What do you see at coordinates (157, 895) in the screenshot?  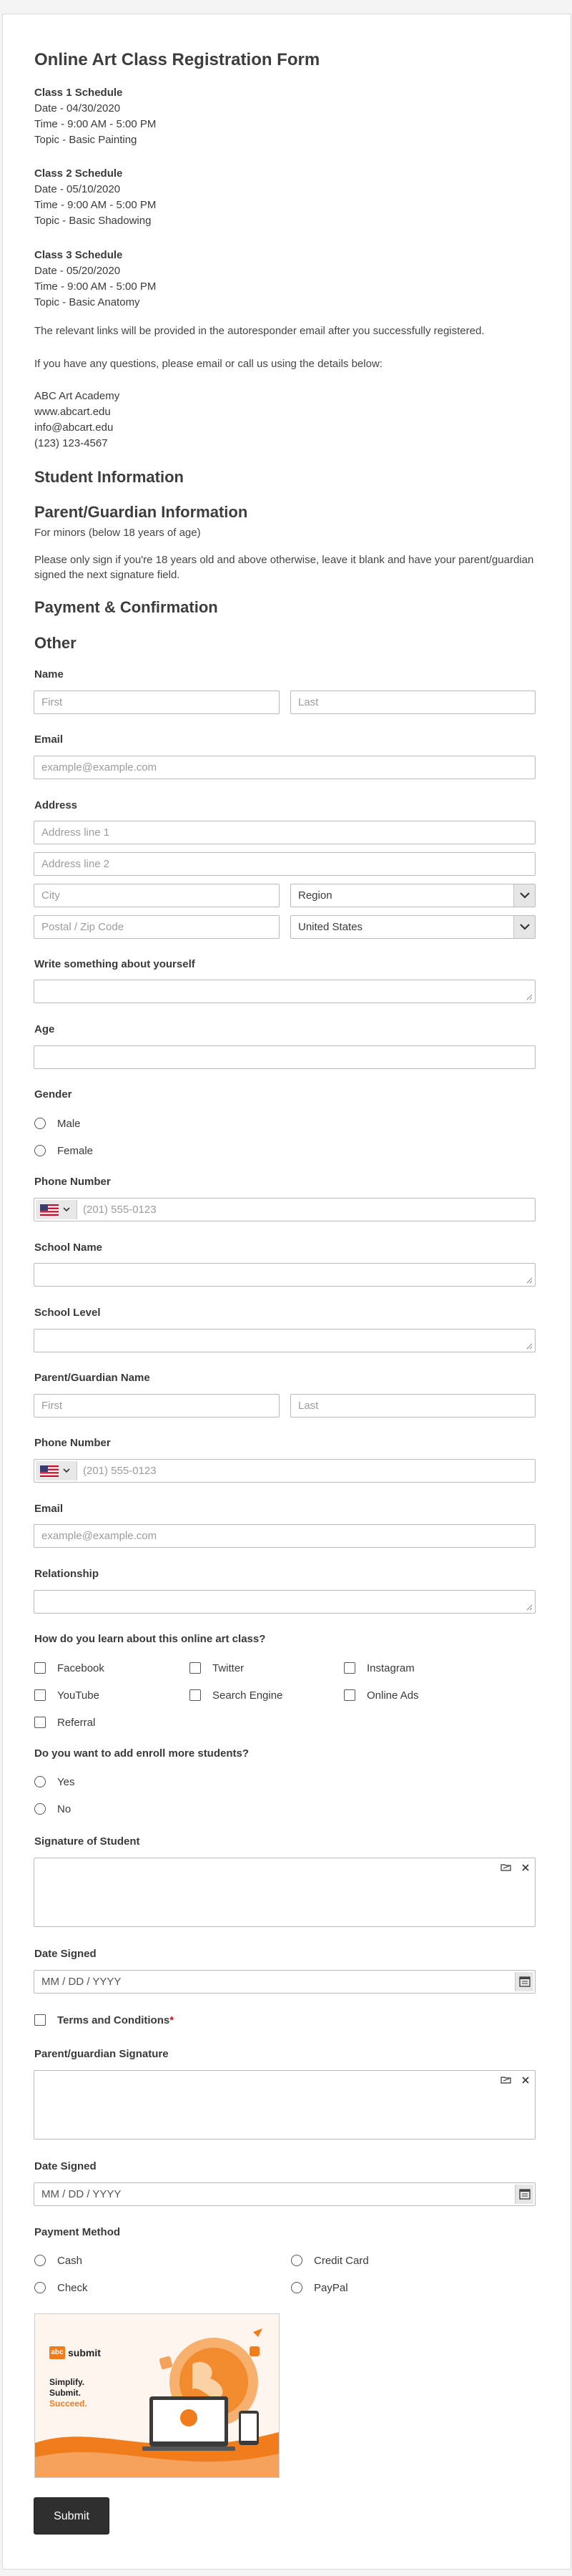 I see `city-input: City` at bounding box center [157, 895].